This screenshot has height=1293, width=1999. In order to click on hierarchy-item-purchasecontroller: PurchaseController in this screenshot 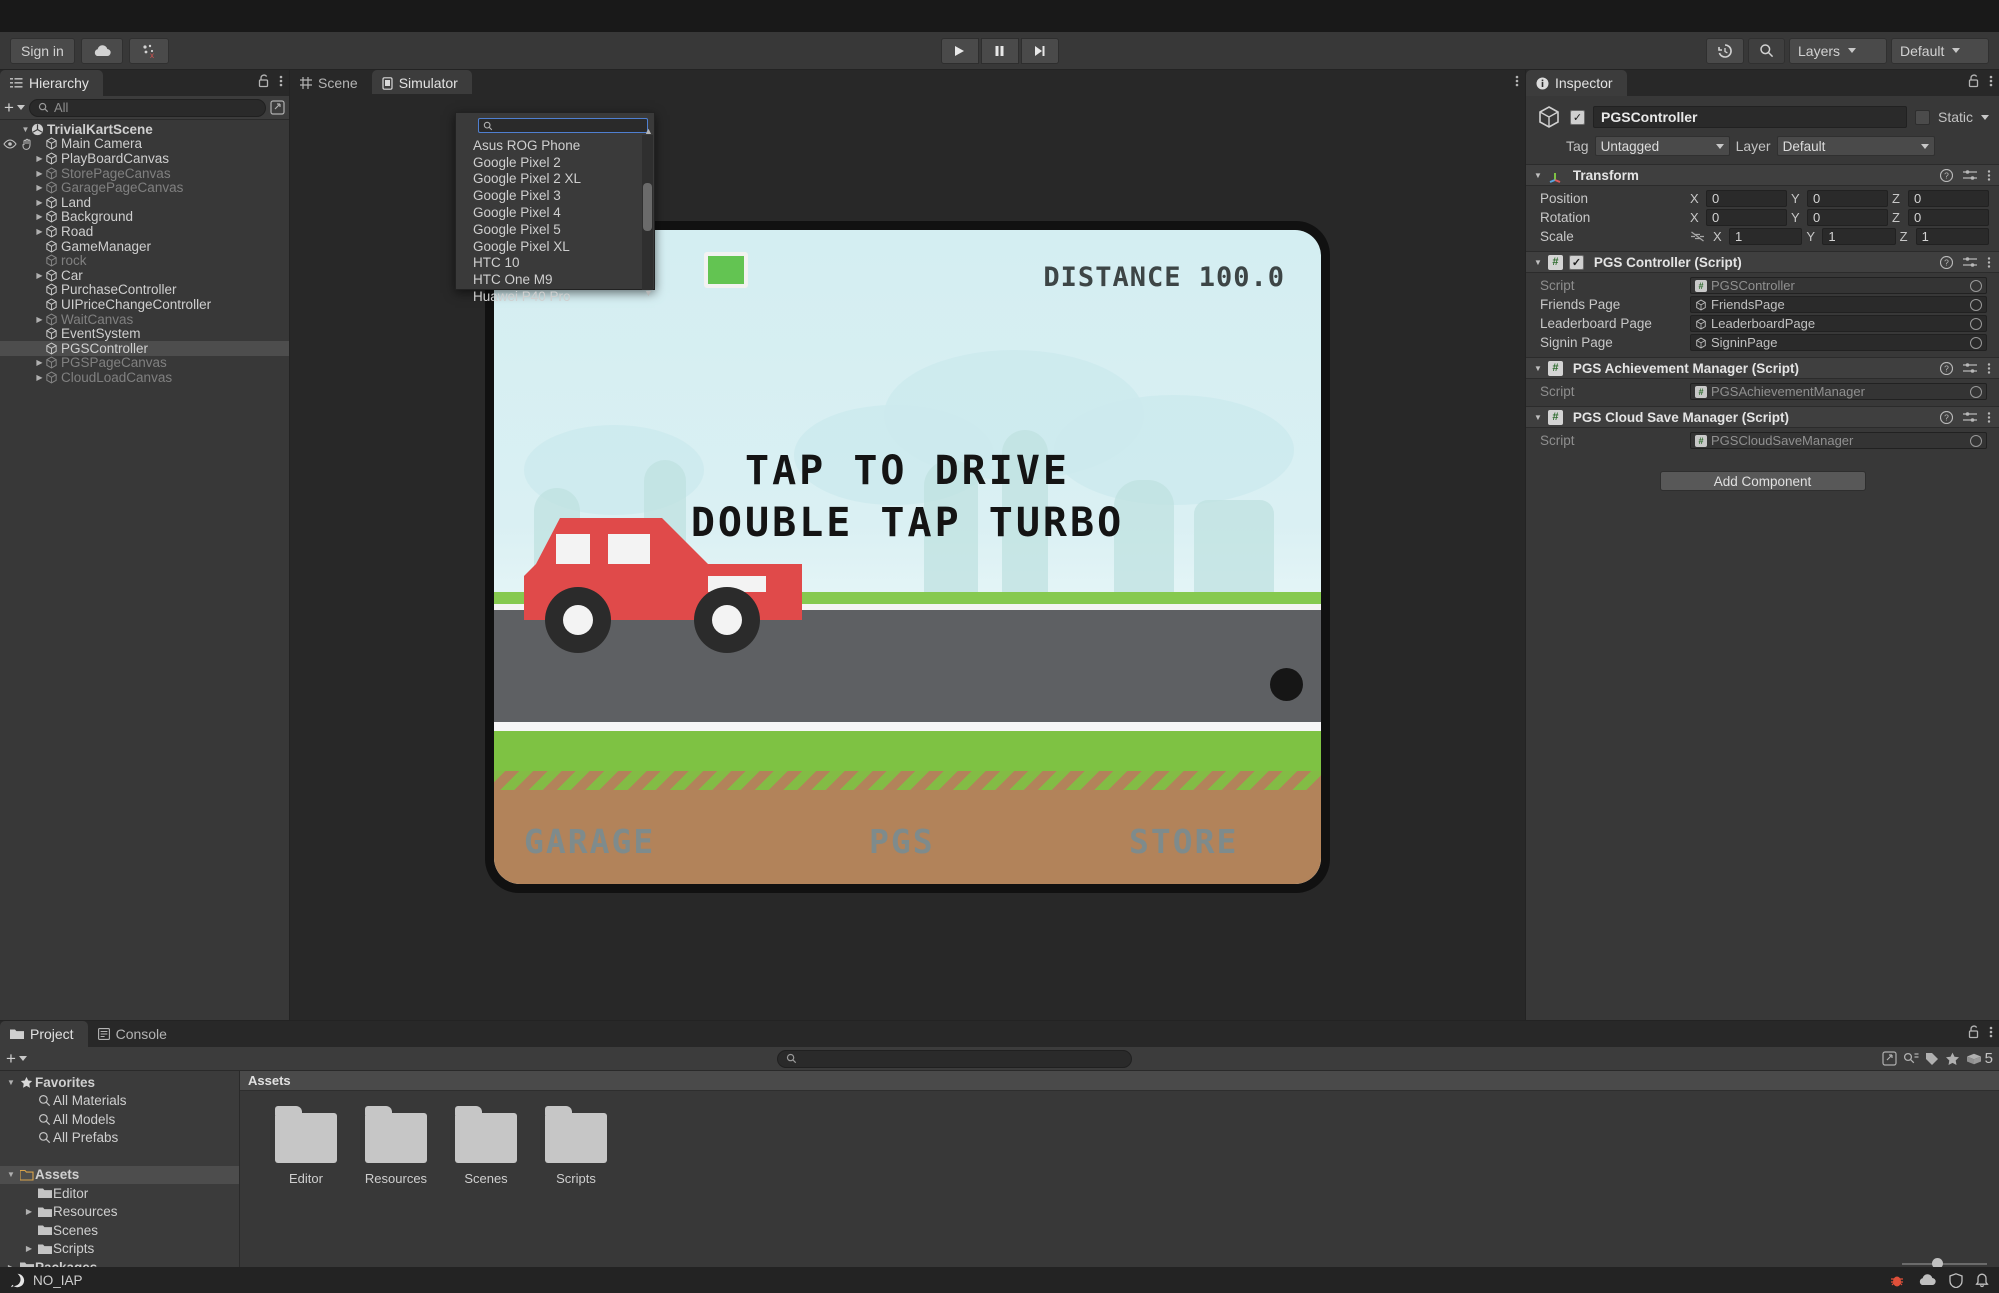, I will do `click(144, 289)`.